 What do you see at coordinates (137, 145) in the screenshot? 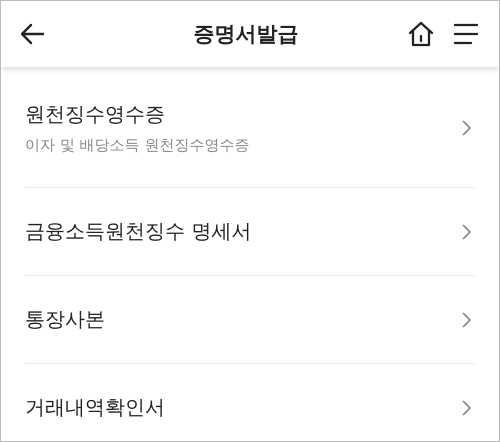
I see `item-subtitle: 이자 및 배당소득 원천징수영수증` at bounding box center [137, 145].